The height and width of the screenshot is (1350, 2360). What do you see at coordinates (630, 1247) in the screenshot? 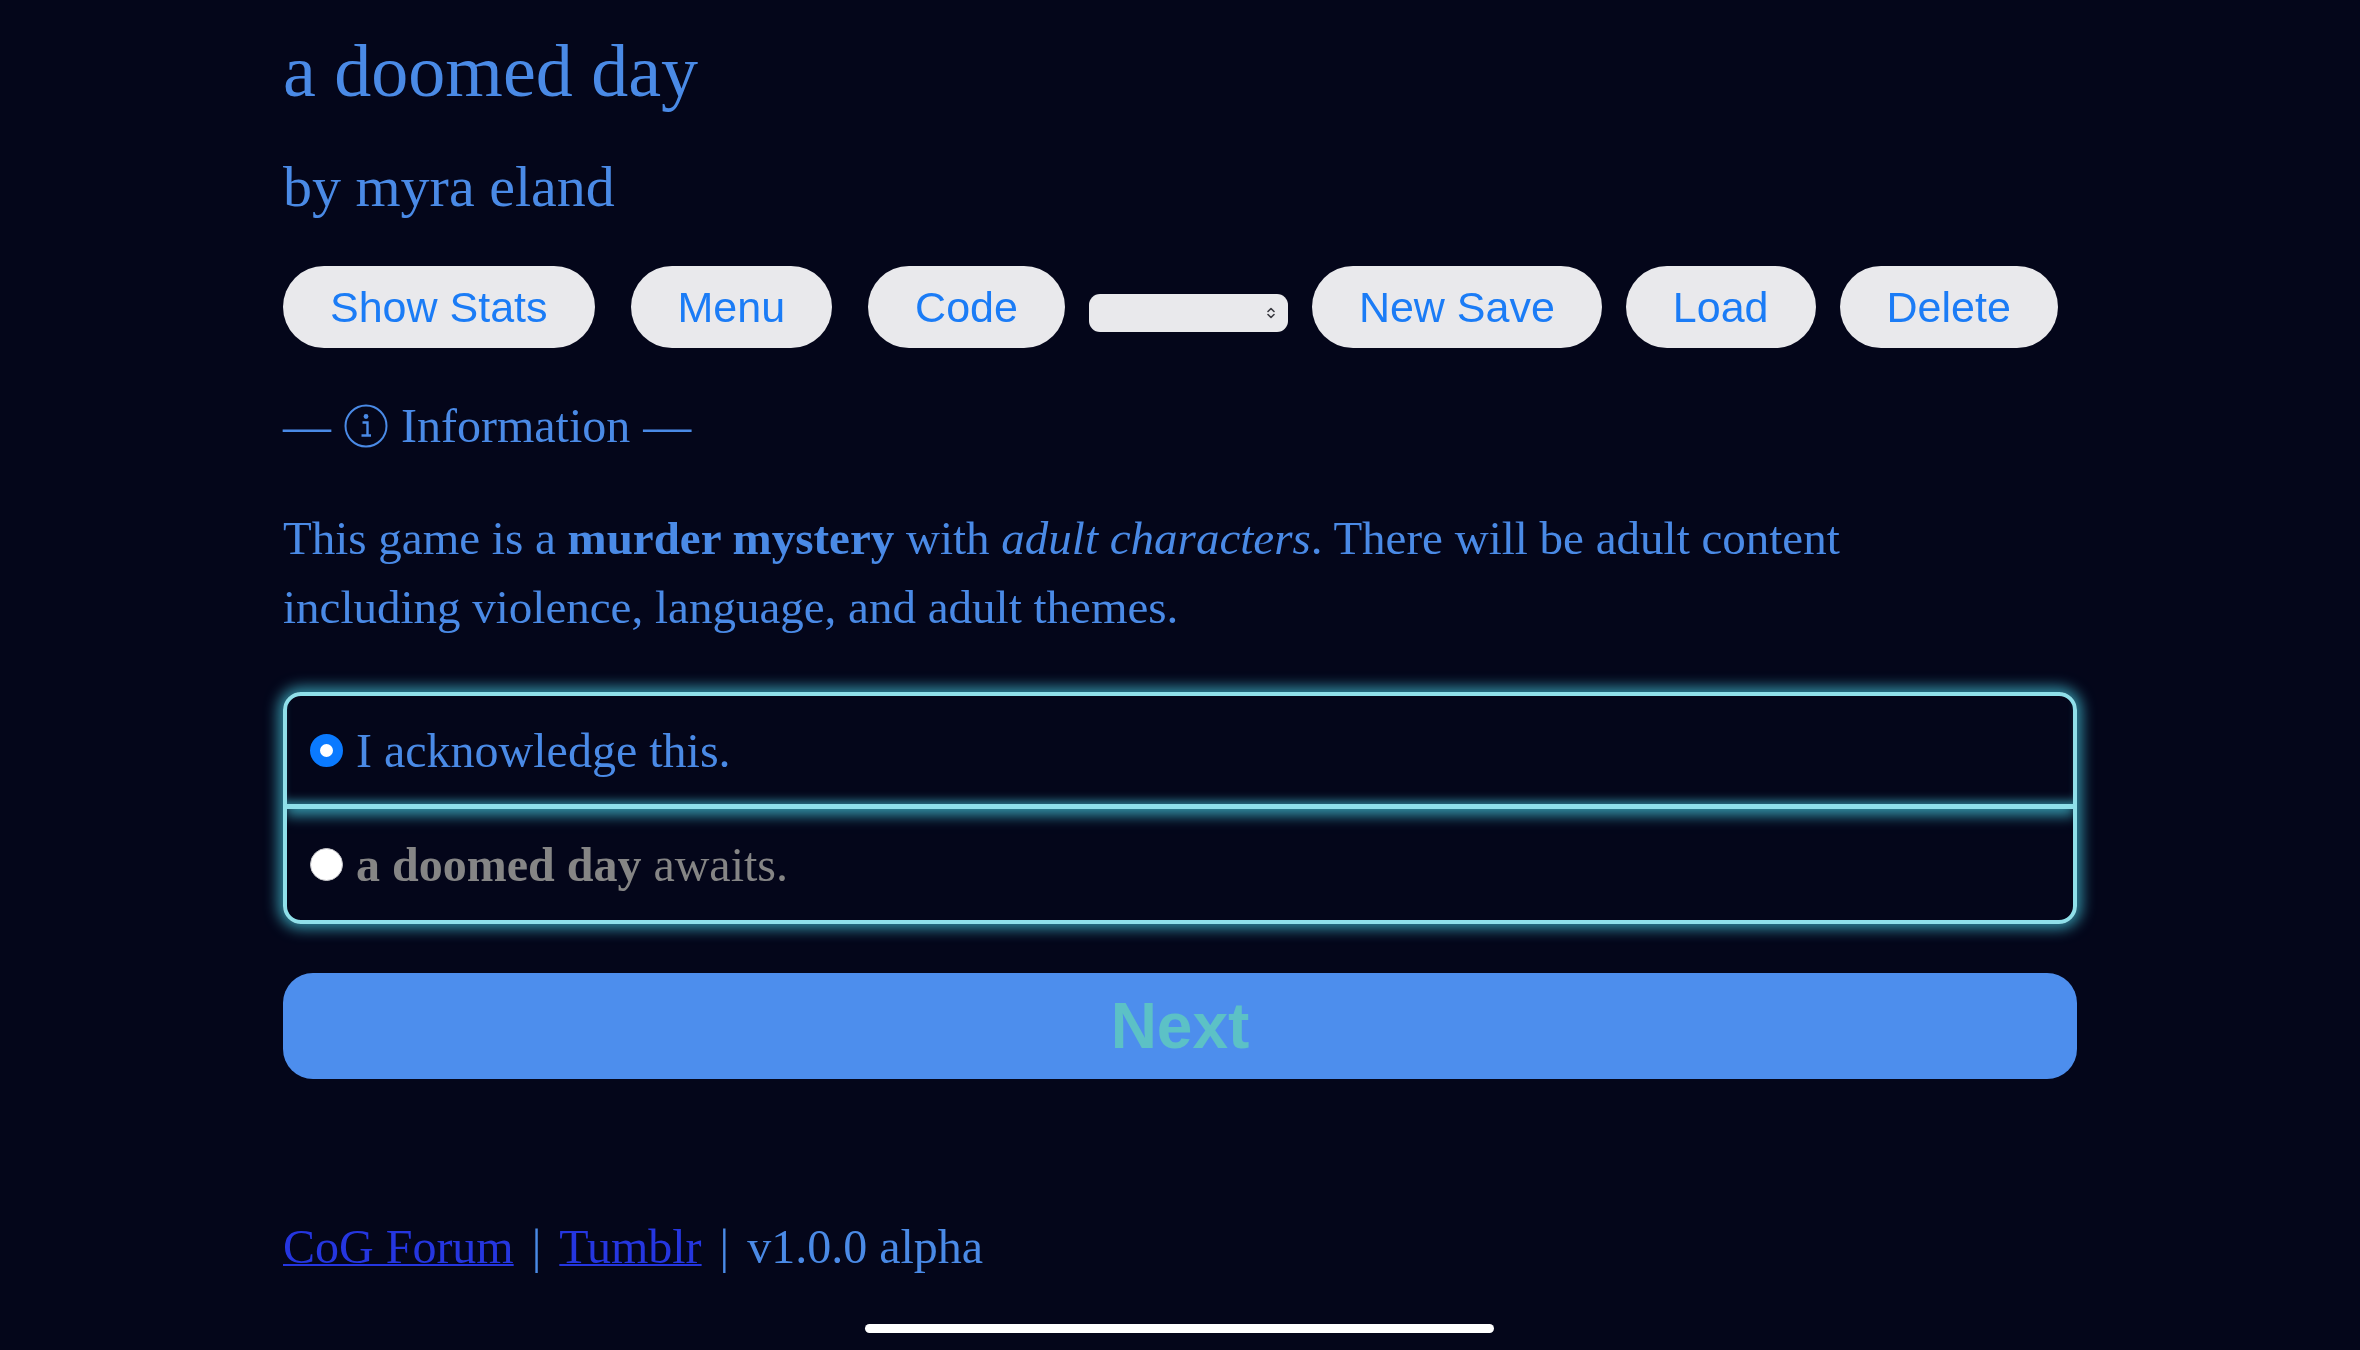
I see `footer-link: Tumblr` at bounding box center [630, 1247].